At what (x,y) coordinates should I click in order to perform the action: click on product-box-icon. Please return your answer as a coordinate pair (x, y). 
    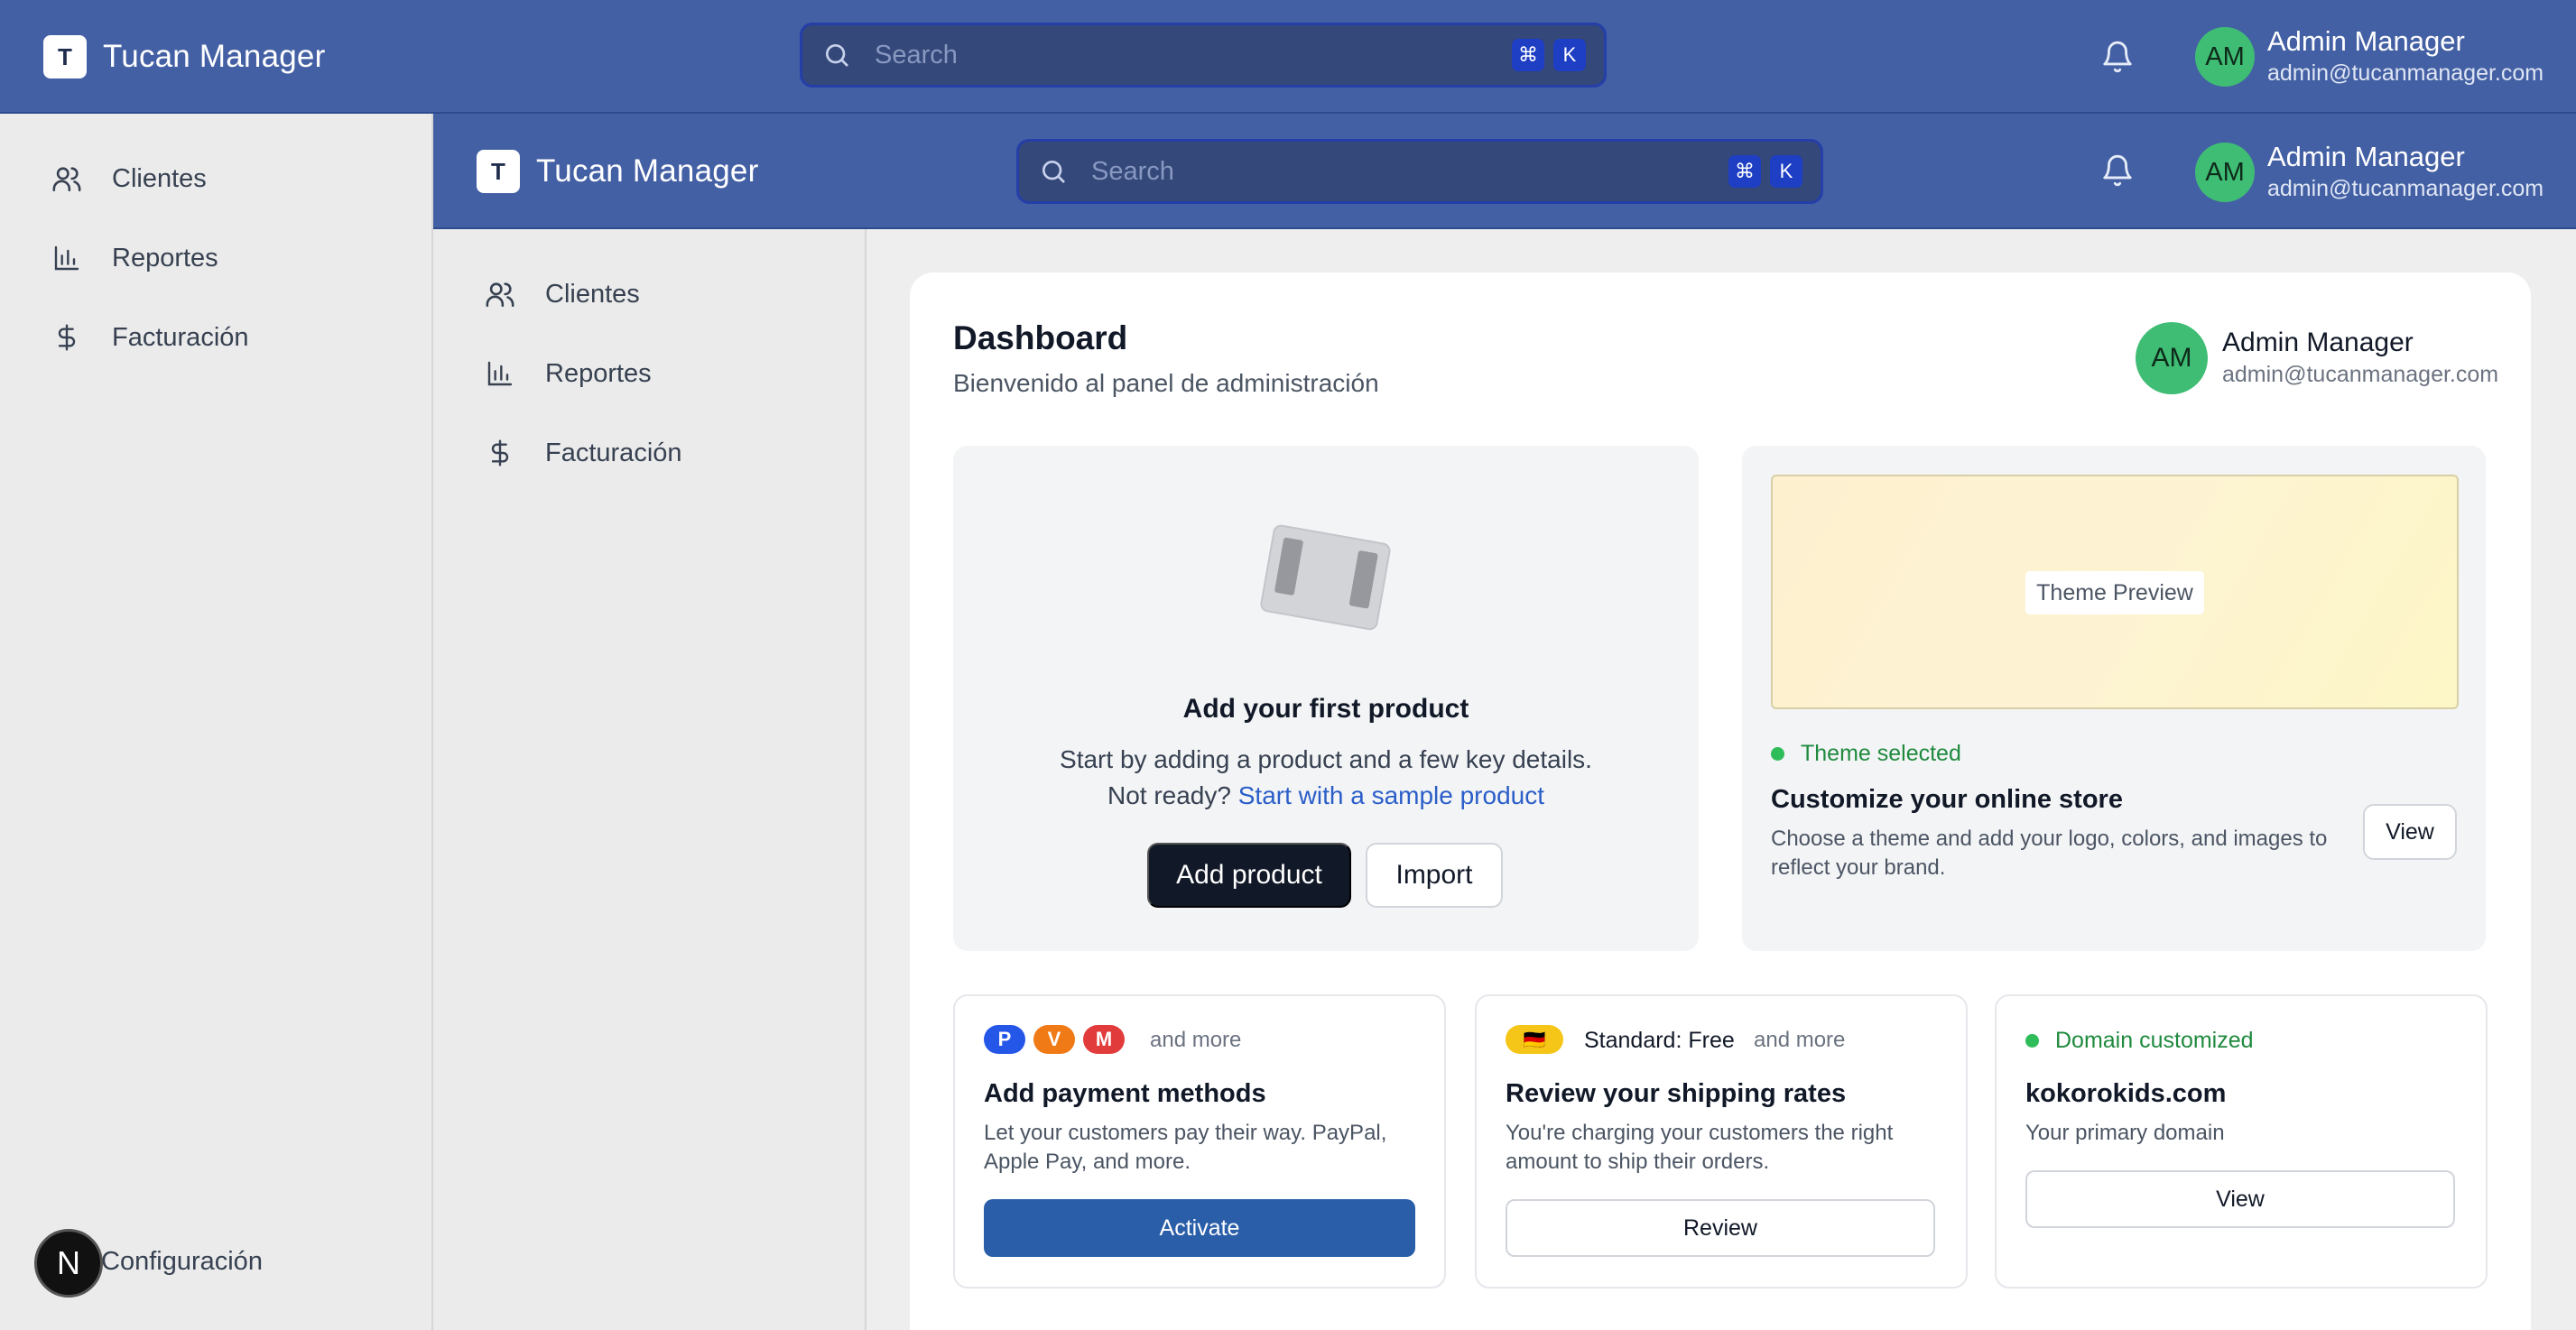
    Looking at the image, I should click on (1326, 577).